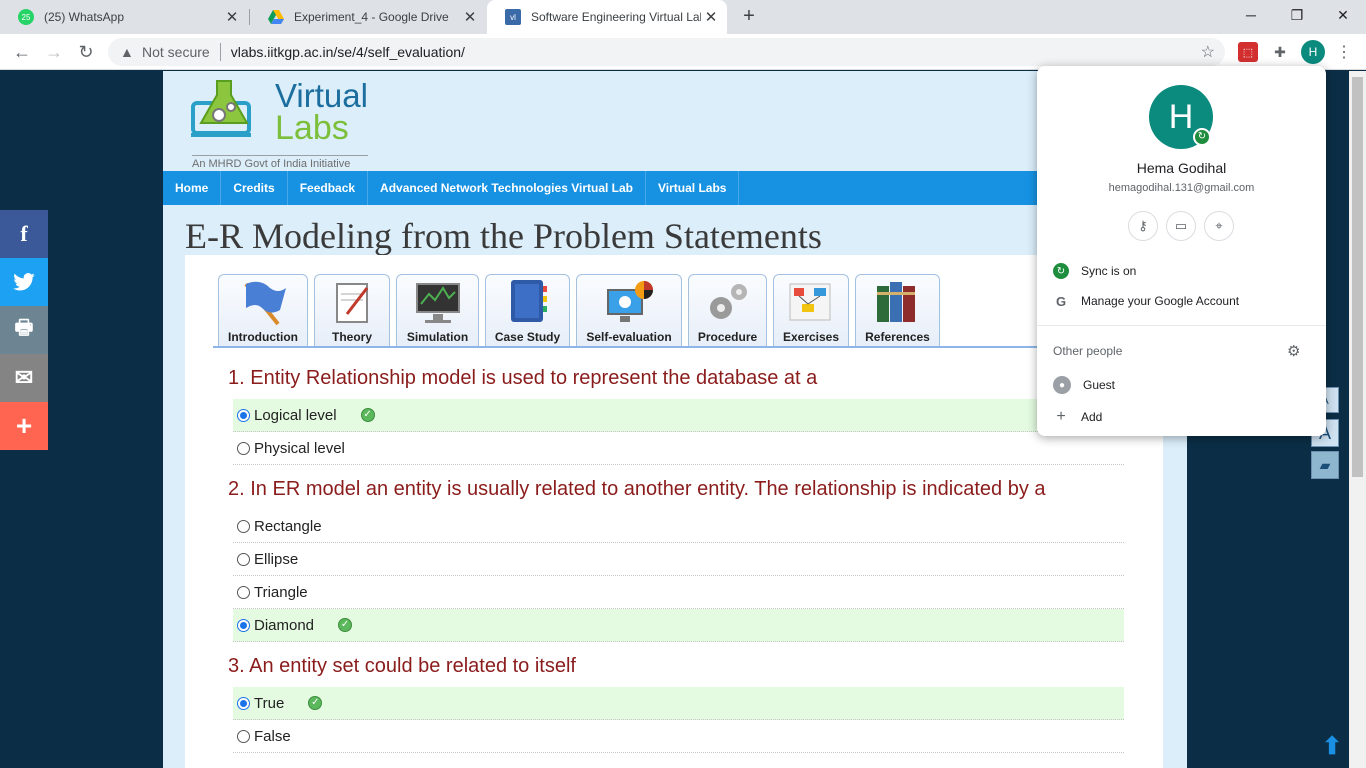 The image size is (1366, 768). What do you see at coordinates (1077, 417) in the screenshot?
I see `add-person-row: + Add` at bounding box center [1077, 417].